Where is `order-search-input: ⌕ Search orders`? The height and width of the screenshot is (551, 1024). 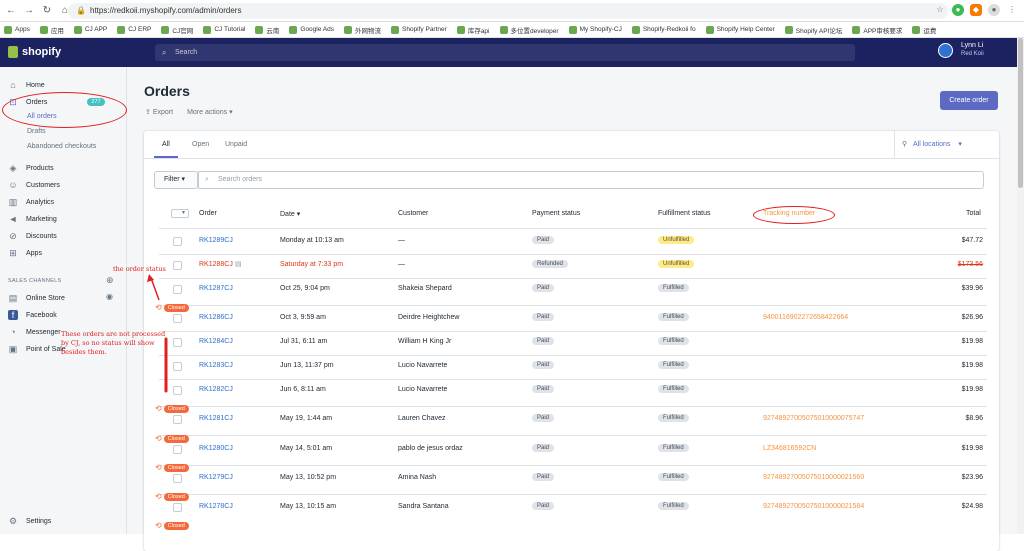 order-search-input: ⌕ Search orders is located at coordinates (591, 180).